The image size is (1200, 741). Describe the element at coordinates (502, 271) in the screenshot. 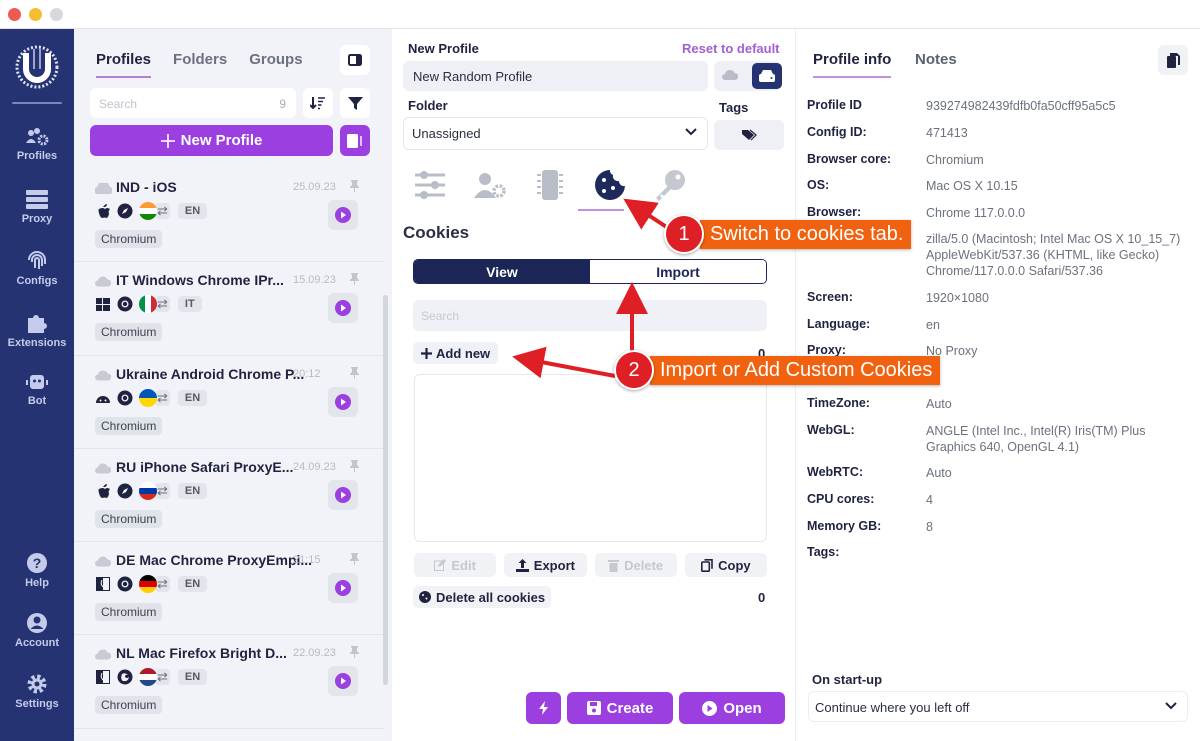

I see `view-mode-button: View` at that location.